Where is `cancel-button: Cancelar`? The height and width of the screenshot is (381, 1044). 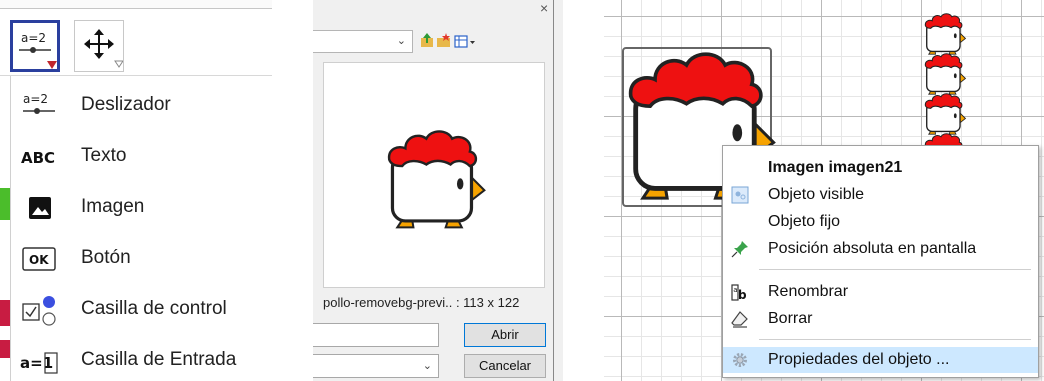
cancel-button: Cancelar is located at coordinates (505, 366).